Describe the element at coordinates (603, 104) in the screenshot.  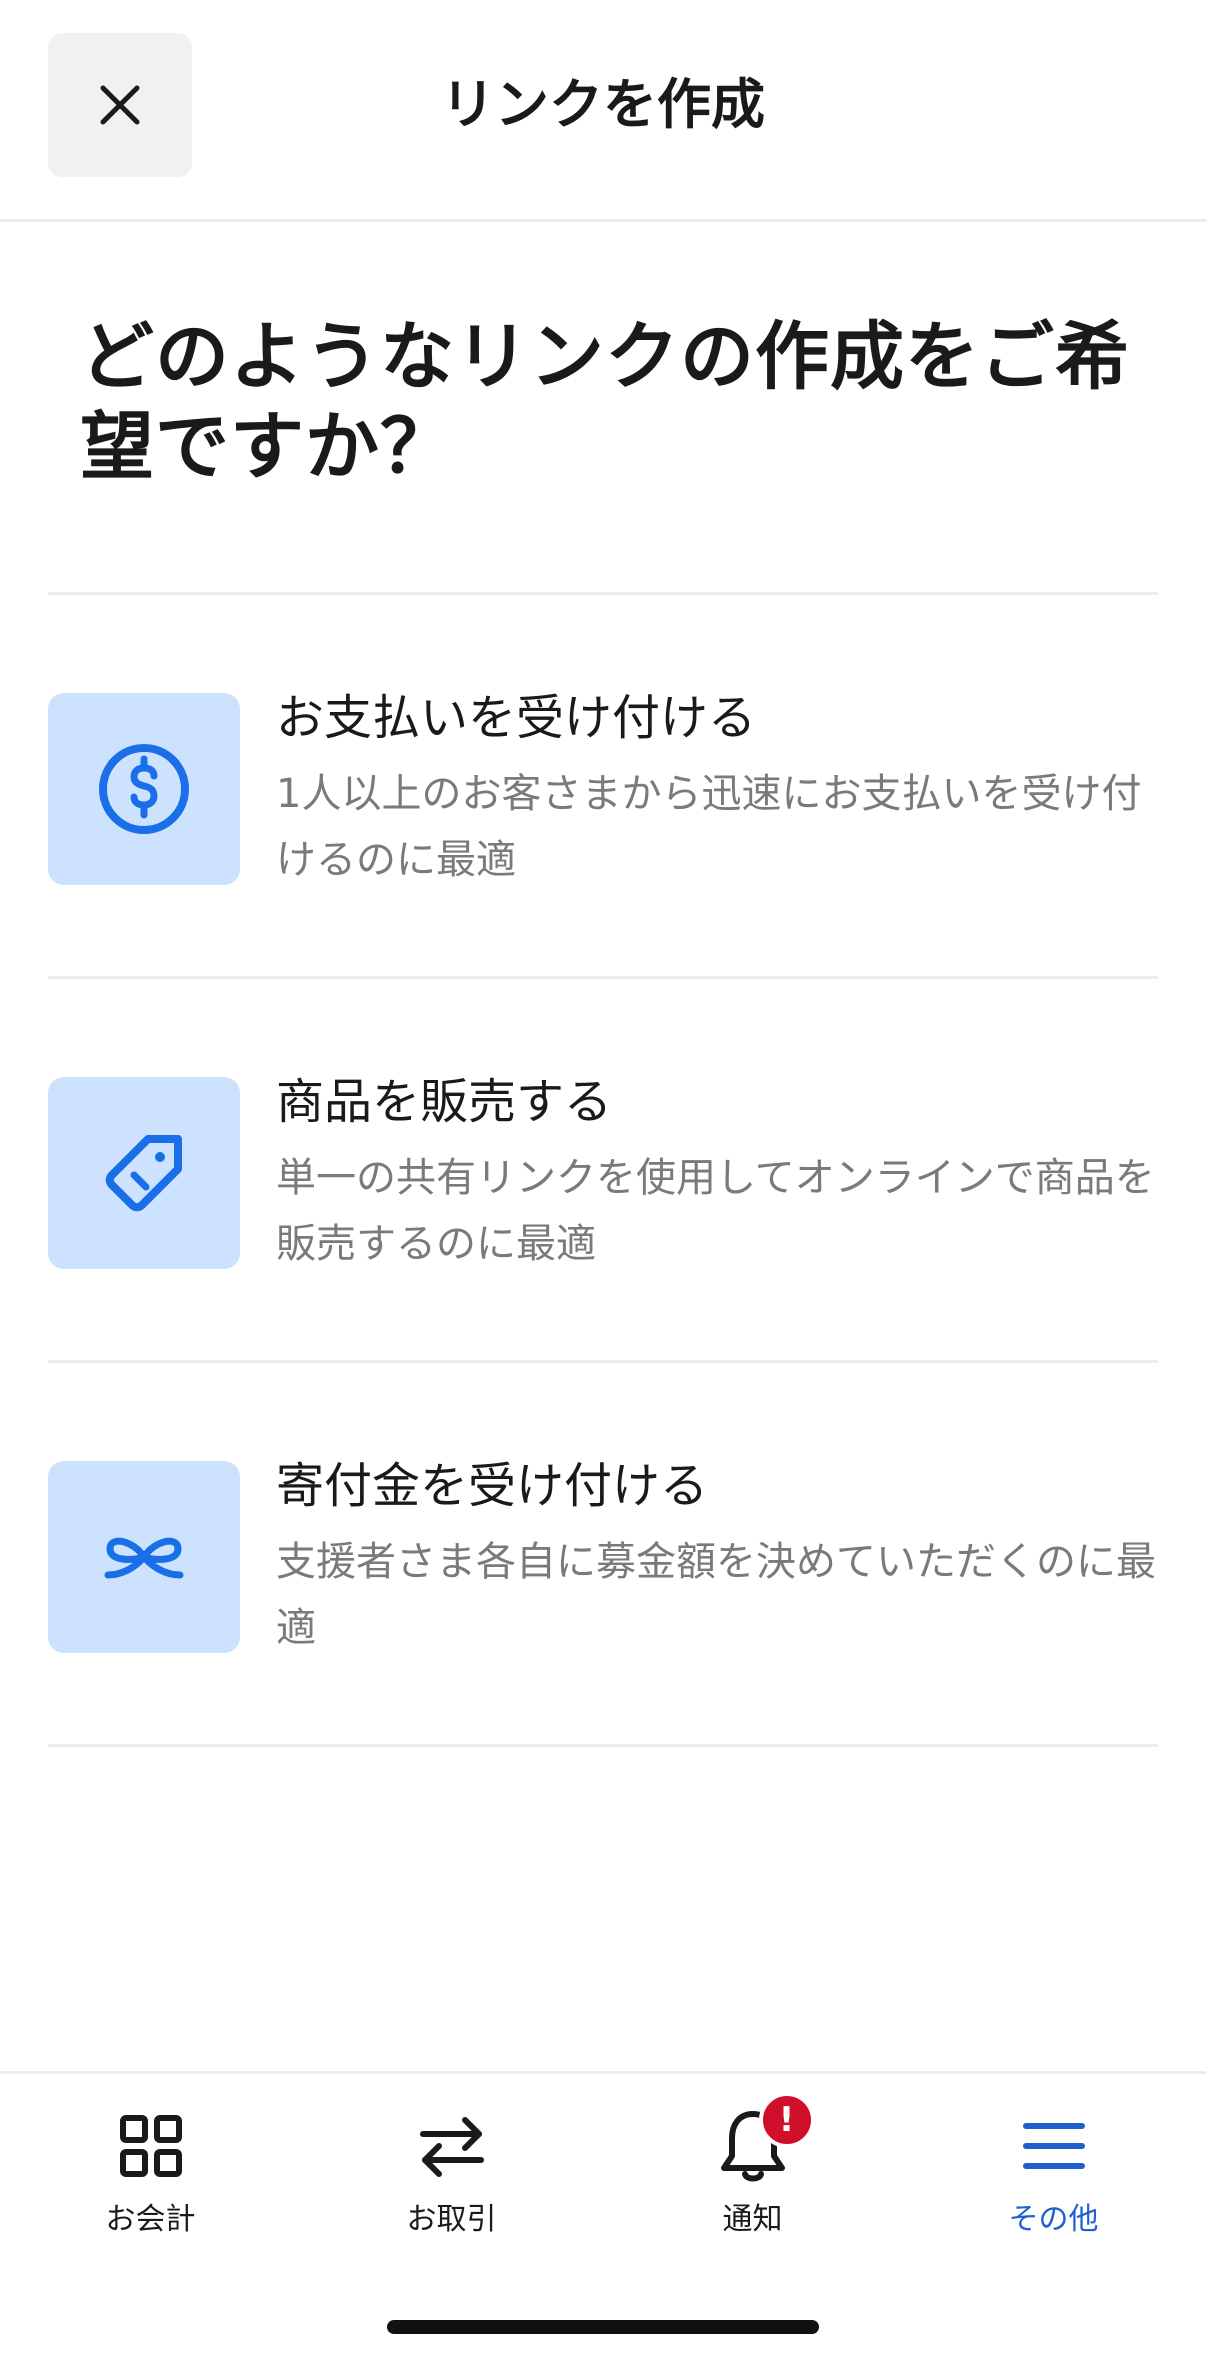
I see `page-title: リンクを作成` at that location.